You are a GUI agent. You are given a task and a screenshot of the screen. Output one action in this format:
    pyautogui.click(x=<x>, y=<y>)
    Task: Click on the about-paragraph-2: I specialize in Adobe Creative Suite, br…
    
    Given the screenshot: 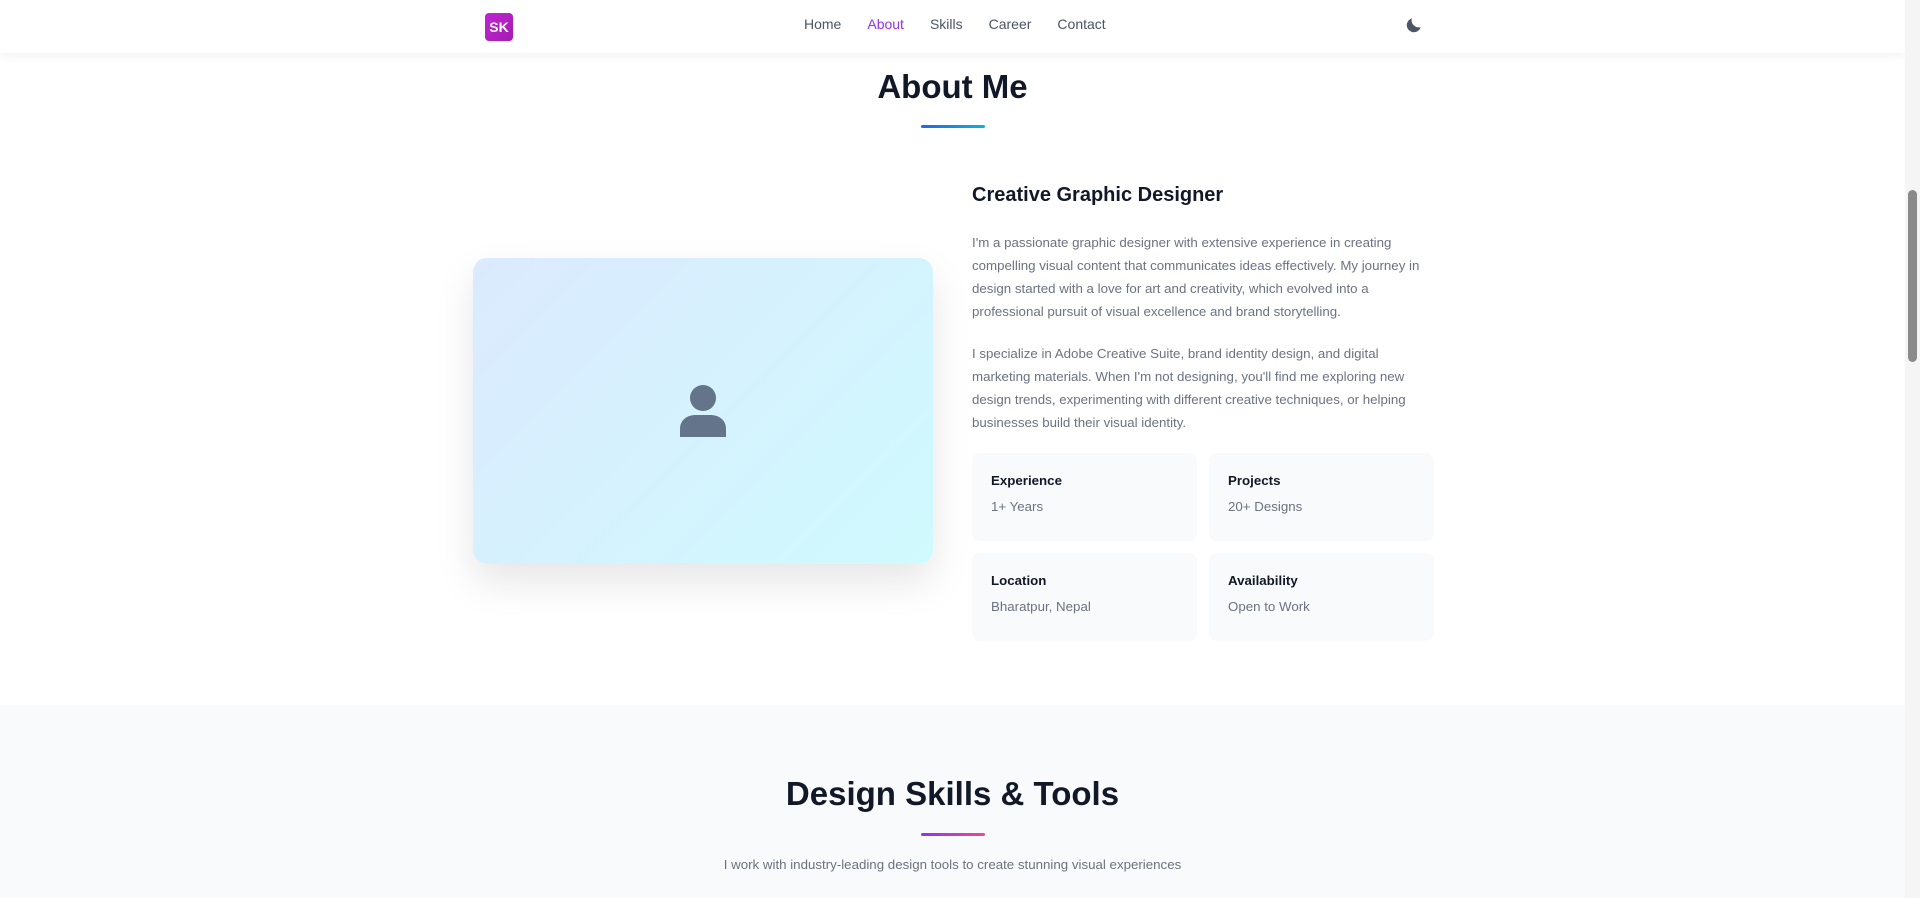 What is the action you would take?
    pyautogui.click(x=1189, y=388)
    